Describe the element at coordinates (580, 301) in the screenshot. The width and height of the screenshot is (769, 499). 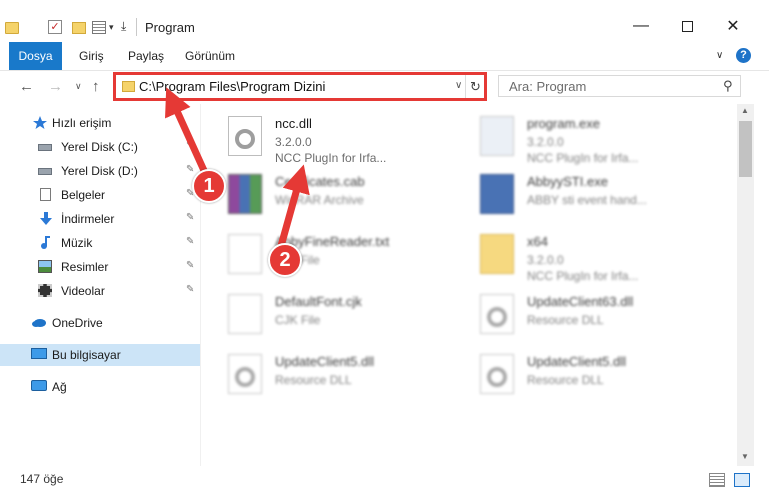
I see `file-name: UpdateClient63.dll` at that location.